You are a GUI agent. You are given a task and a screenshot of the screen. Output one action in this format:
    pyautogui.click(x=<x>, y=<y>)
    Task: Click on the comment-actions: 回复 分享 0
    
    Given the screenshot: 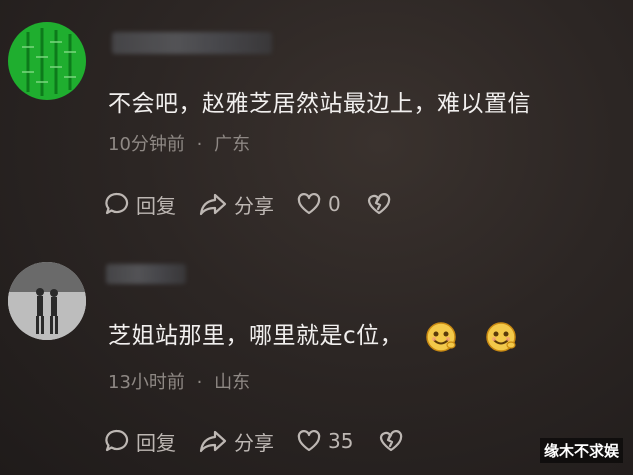 What is the action you would take?
    pyautogui.click(x=262, y=204)
    